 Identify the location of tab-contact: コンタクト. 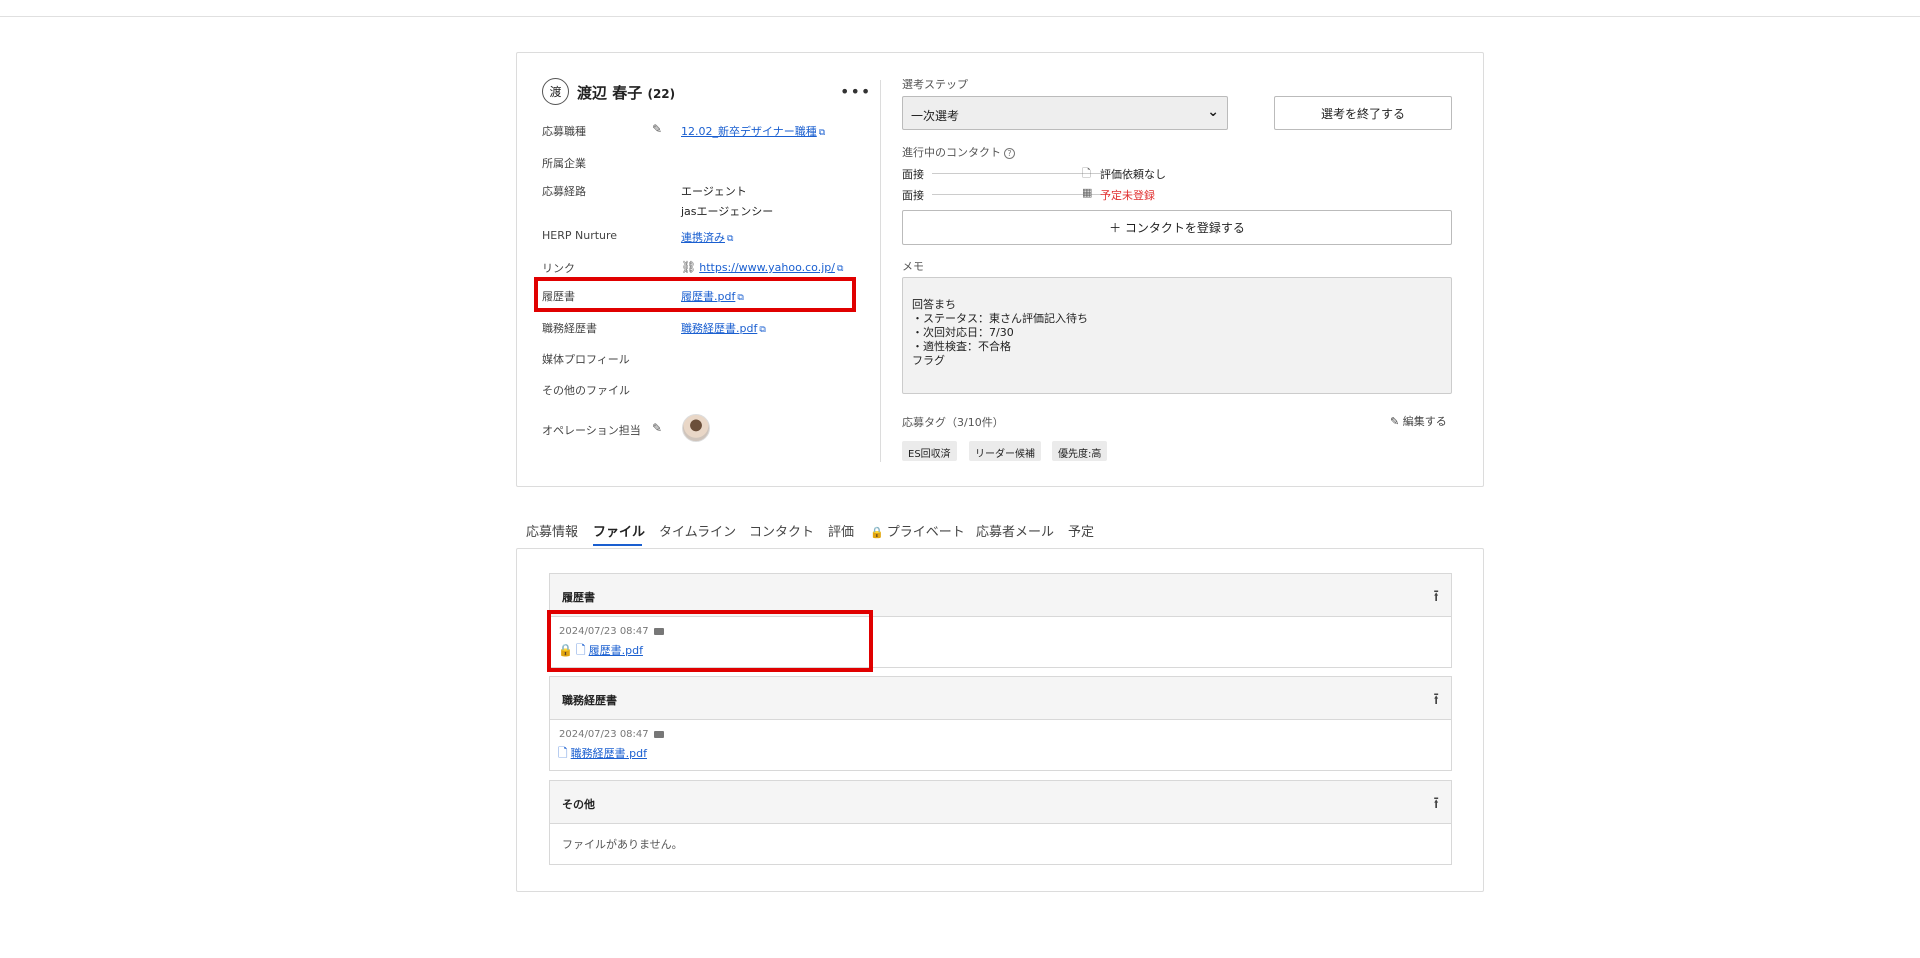
(781, 530).